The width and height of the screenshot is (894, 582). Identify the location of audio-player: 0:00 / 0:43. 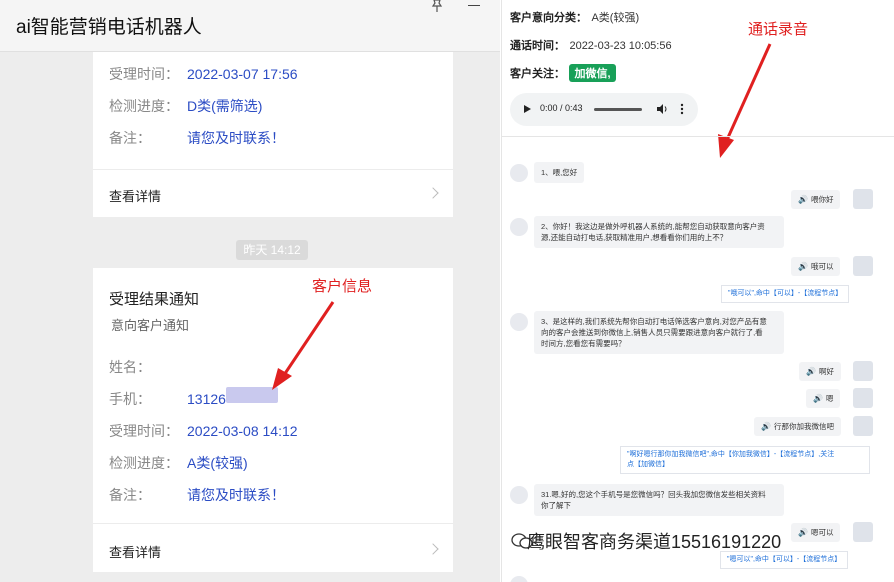
(604, 109).